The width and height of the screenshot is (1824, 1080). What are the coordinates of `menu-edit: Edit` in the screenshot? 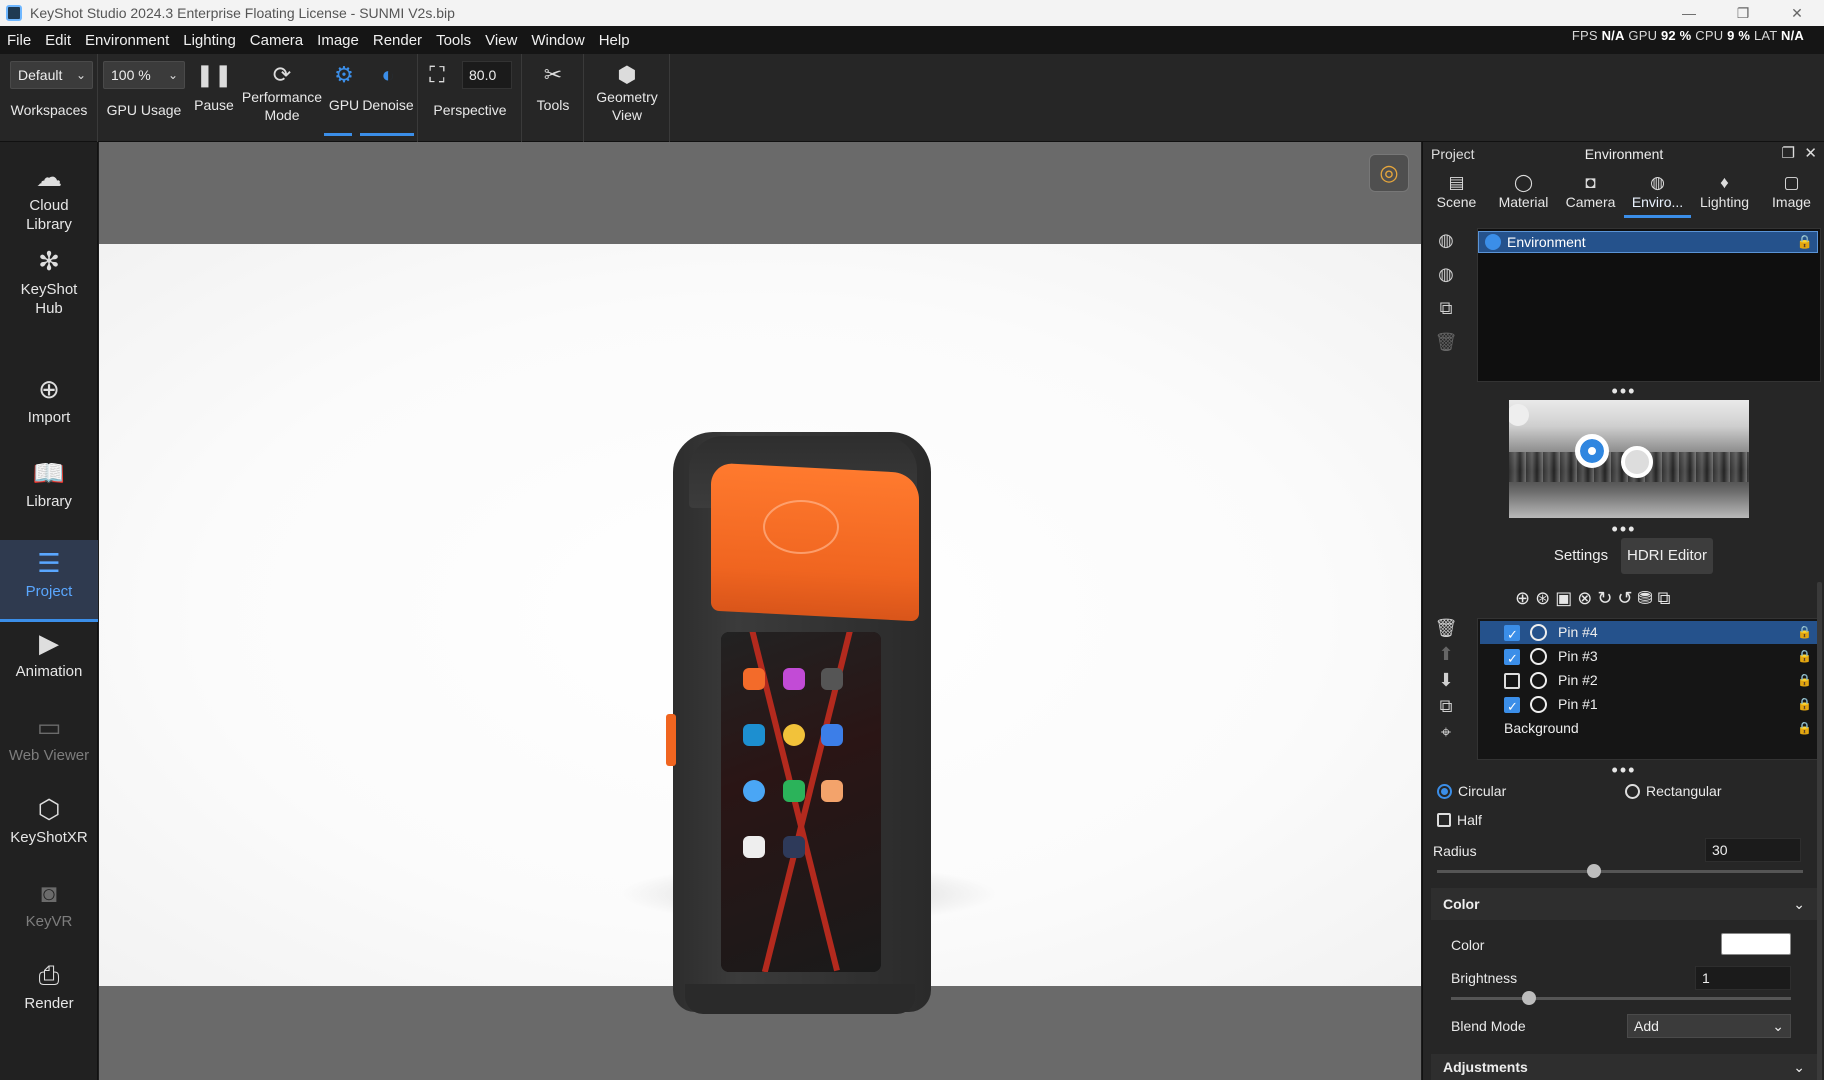 It's located at (58, 40).